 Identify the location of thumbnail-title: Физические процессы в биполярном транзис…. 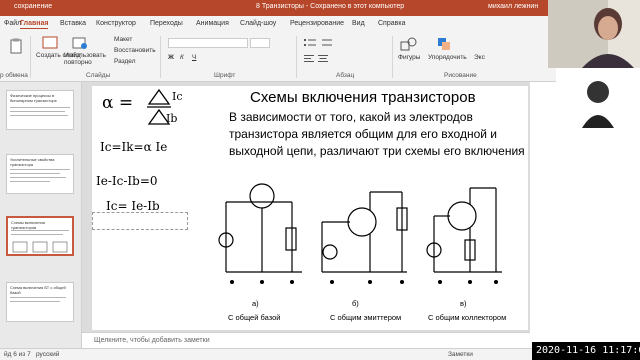
(33, 98).